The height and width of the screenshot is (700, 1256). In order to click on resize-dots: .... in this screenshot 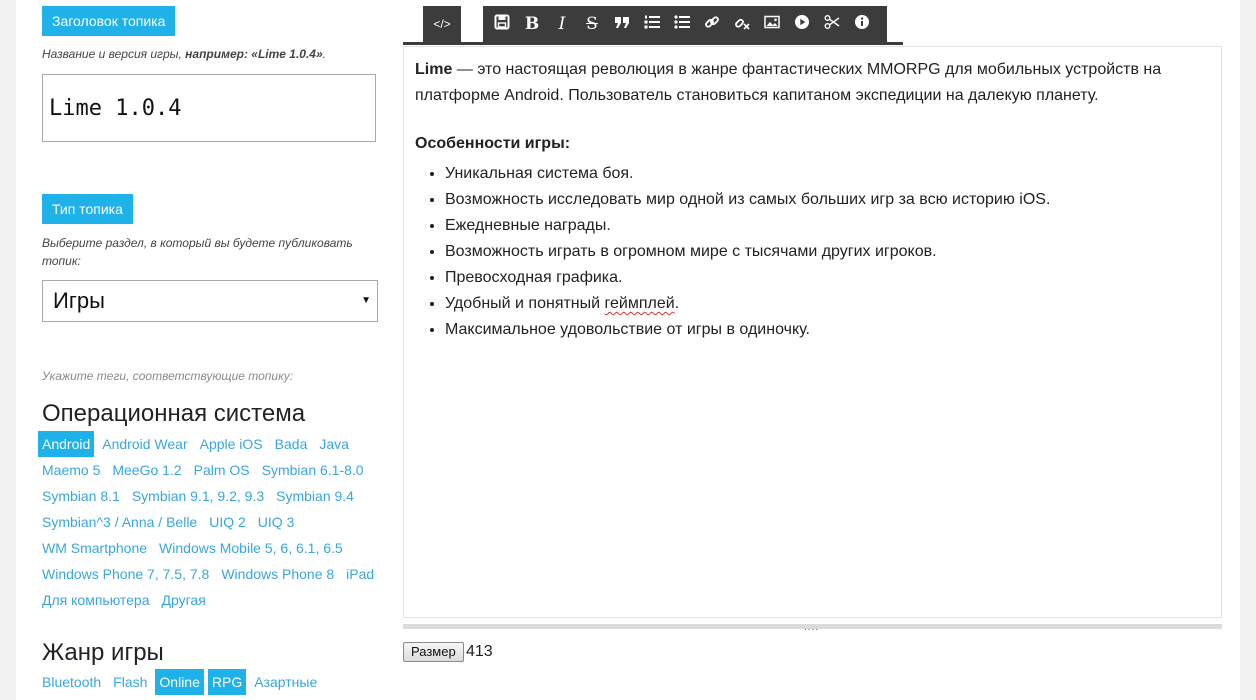, I will do `click(812, 627)`.